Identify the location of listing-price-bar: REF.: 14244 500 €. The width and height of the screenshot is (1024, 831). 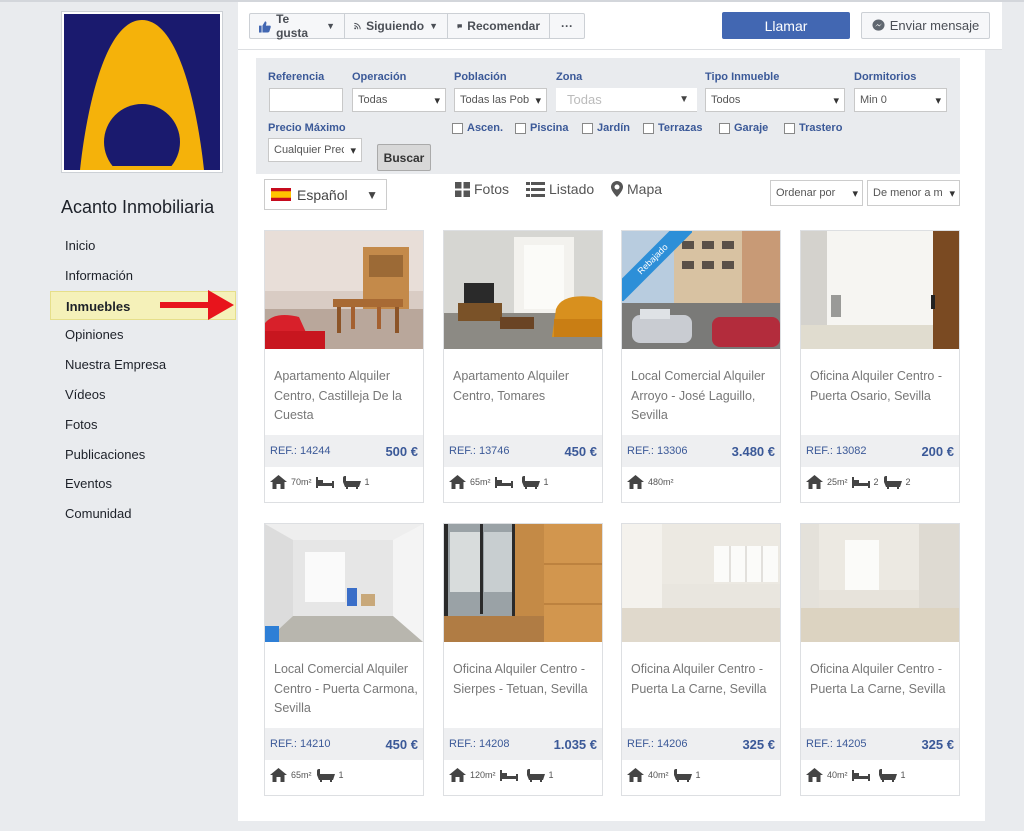
(344, 451).